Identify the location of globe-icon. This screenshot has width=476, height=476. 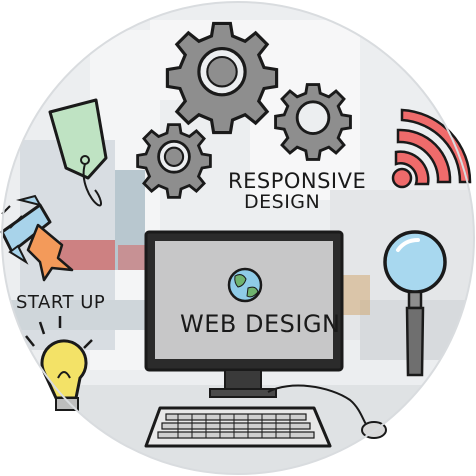
(245, 285).